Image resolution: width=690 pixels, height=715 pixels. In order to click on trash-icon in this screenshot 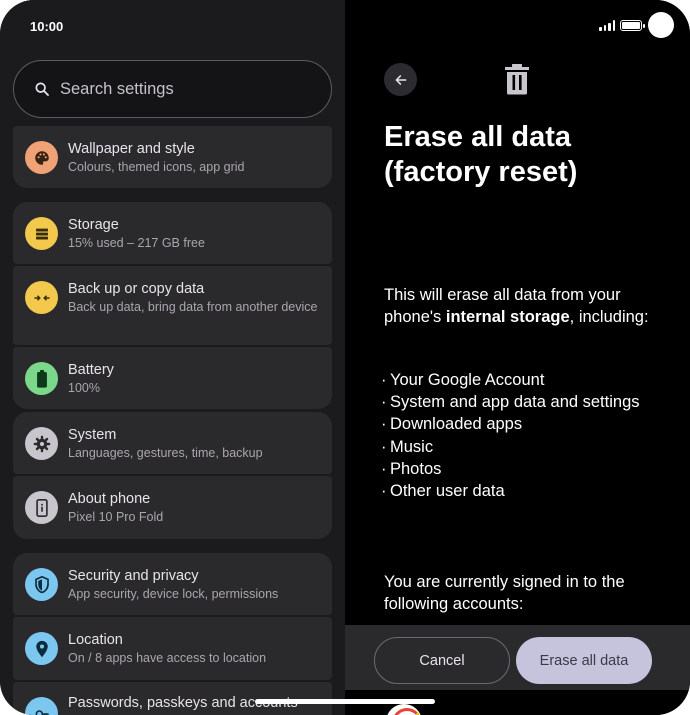, I will do `click(517, 79)`.